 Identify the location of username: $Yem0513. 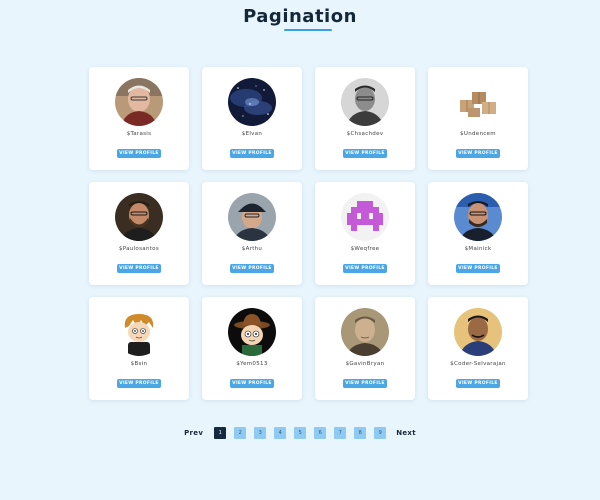
(252, 364).